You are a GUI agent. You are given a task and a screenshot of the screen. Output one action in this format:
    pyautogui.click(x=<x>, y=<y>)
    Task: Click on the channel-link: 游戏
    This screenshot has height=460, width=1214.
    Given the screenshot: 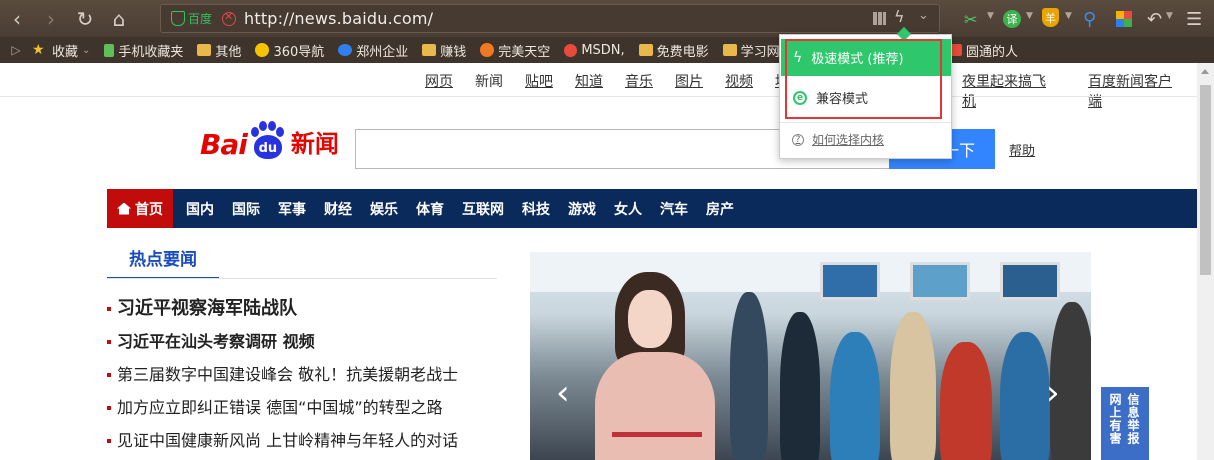 What is the action you would take?
    pyautogui.click(x=582, y=209)
    